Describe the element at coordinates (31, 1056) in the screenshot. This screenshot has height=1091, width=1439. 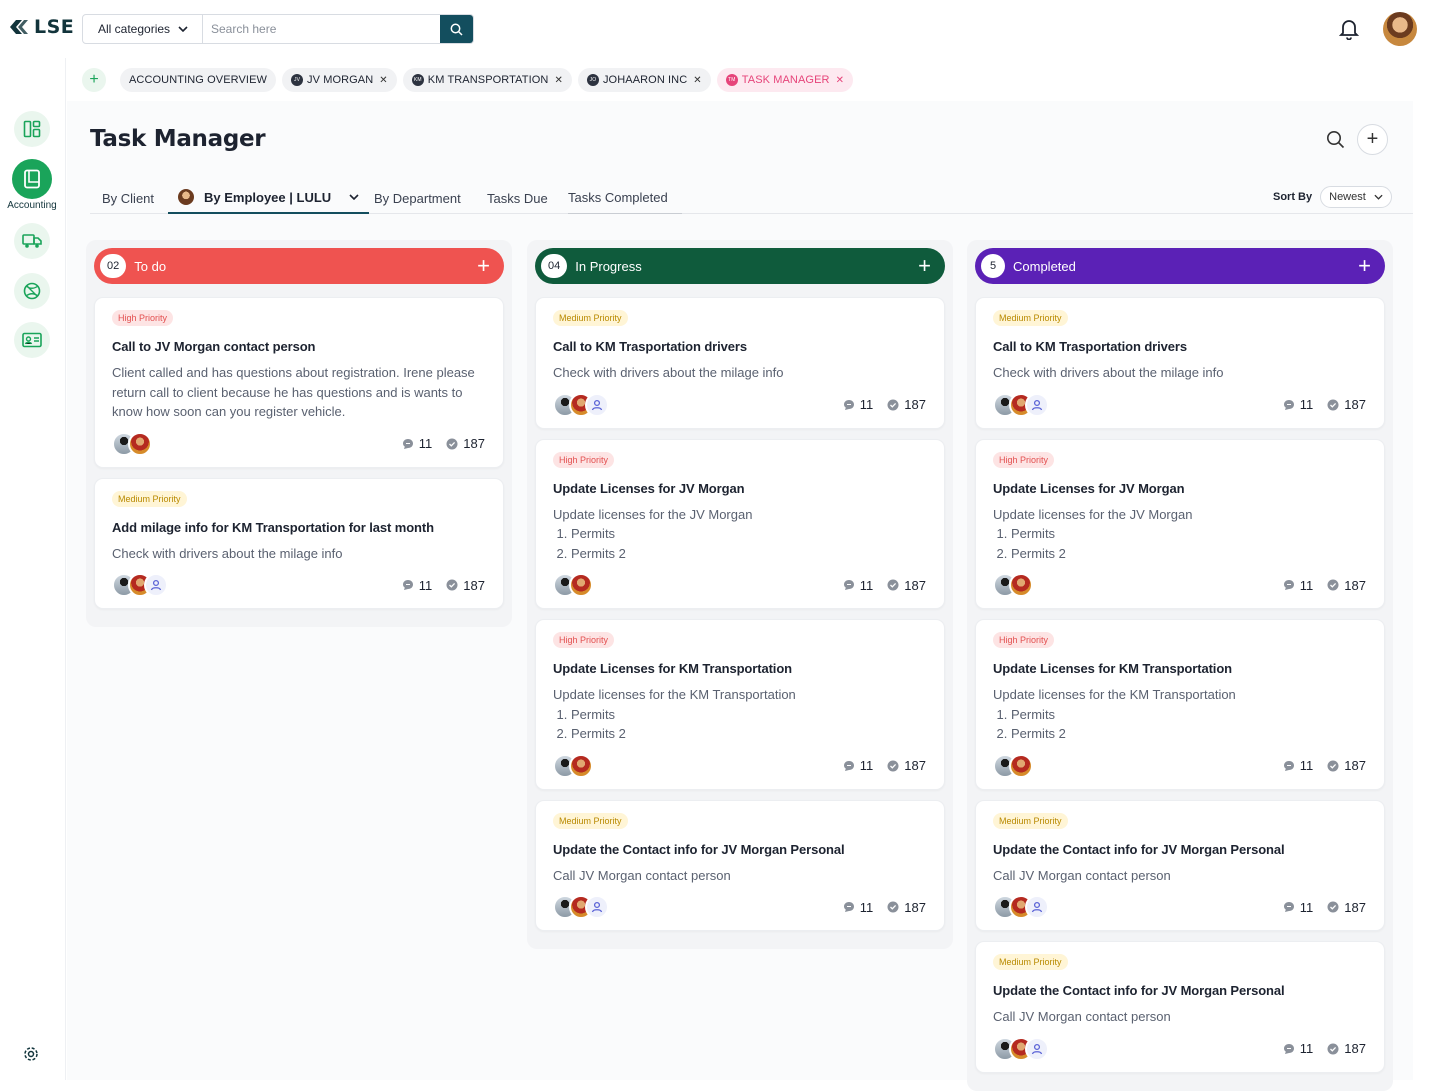
I see `settings-button` at that location.